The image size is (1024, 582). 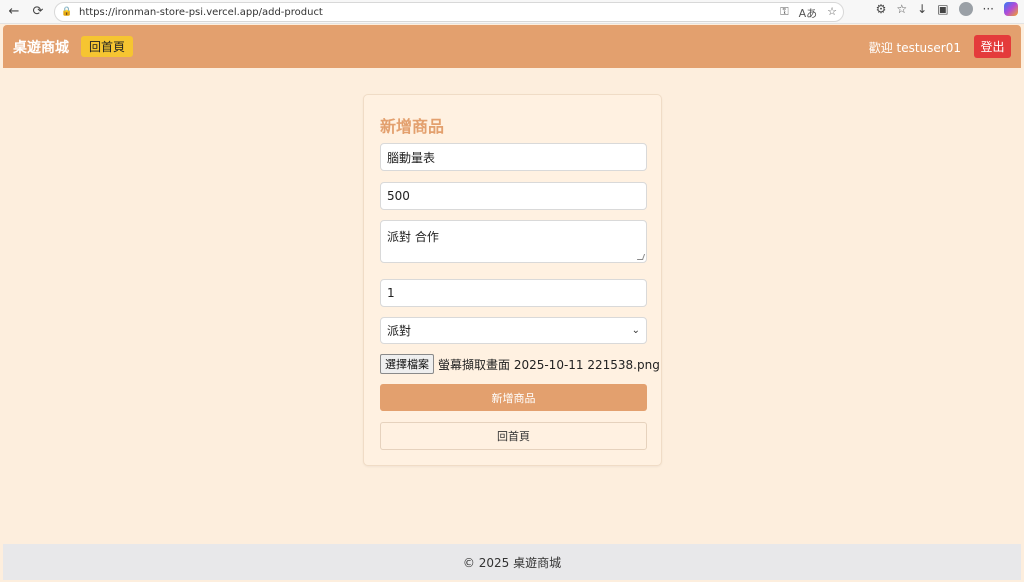 I want to click on home-button: 回首頁, so click(x=107, y=46).